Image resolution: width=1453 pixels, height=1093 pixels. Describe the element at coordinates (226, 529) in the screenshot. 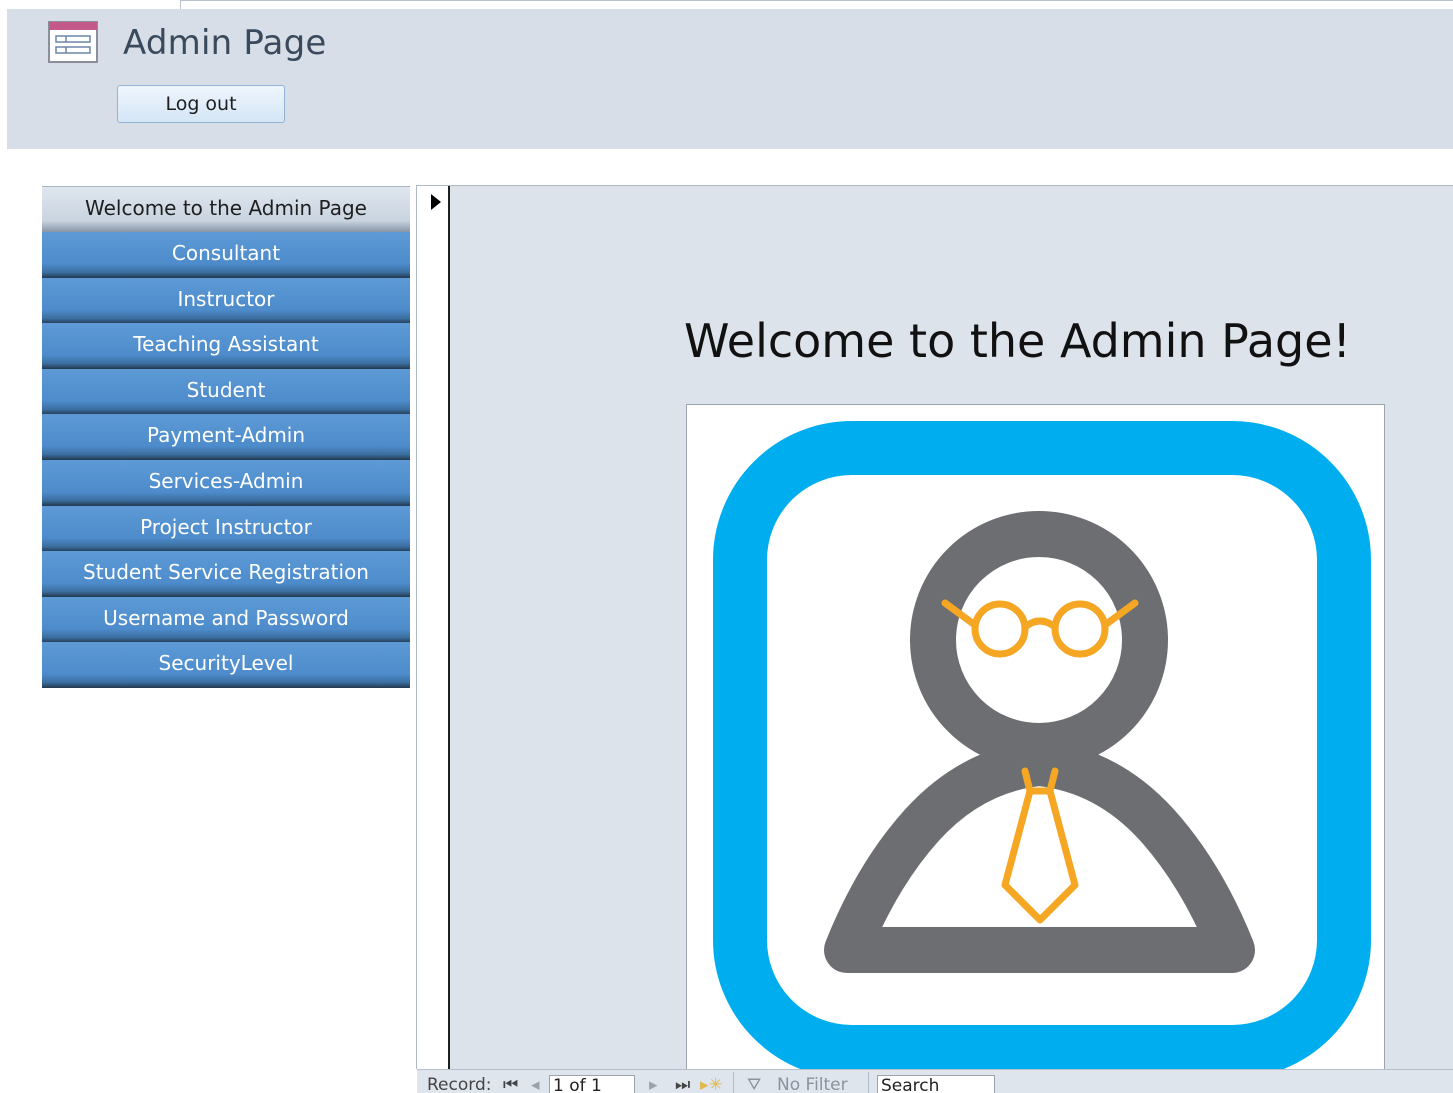

I see `nav-button-project-instructor: Project Instructor` at that location.